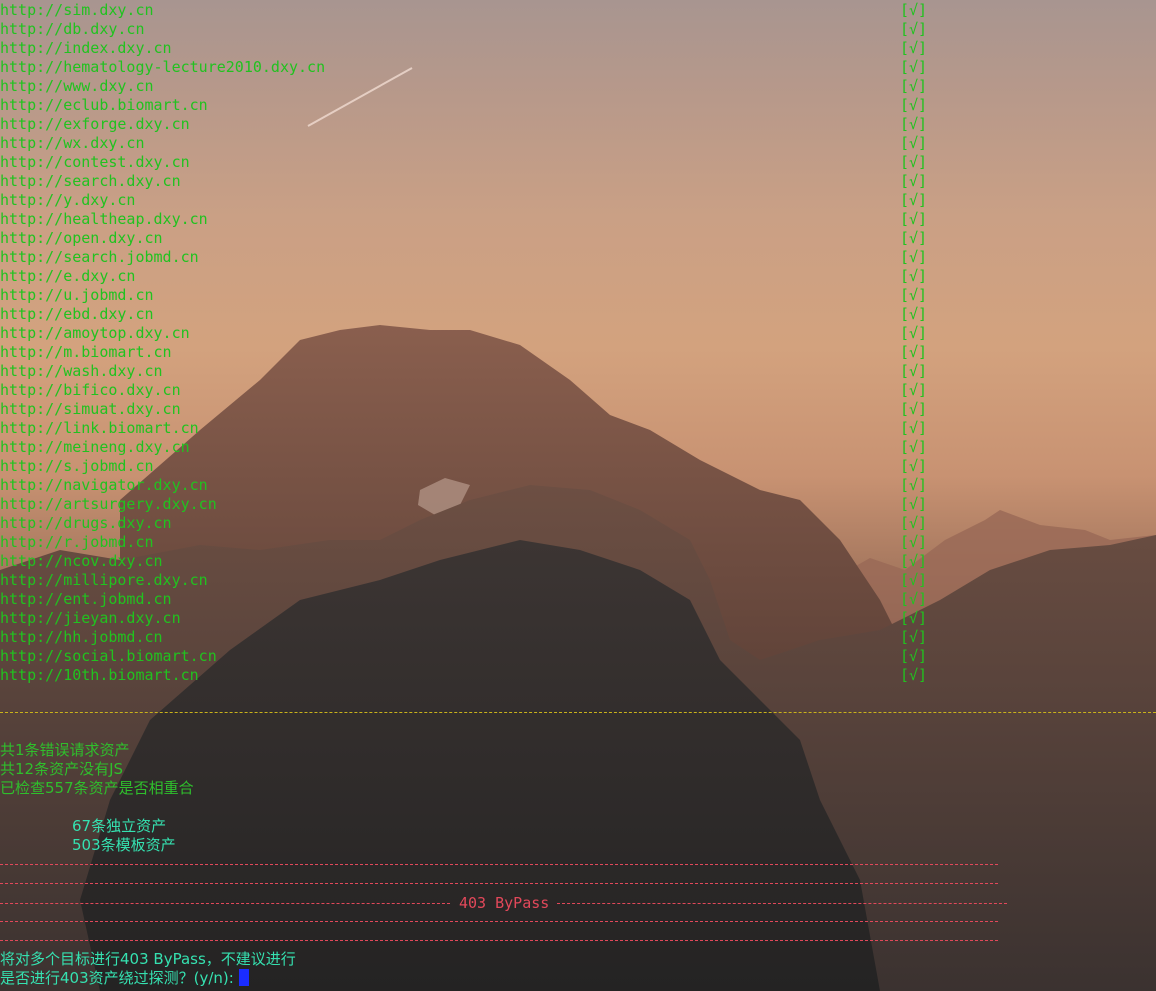  Describe the element at coordinates (95, 124) in the screenshot. I see `url-text: http://exforge.dxy.cn` at that location.